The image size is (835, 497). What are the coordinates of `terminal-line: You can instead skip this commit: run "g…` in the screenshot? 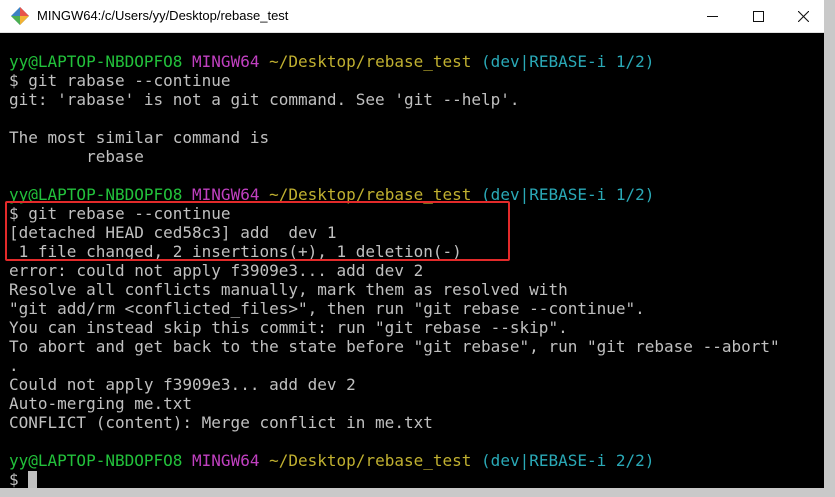 It's located at (416, 327).